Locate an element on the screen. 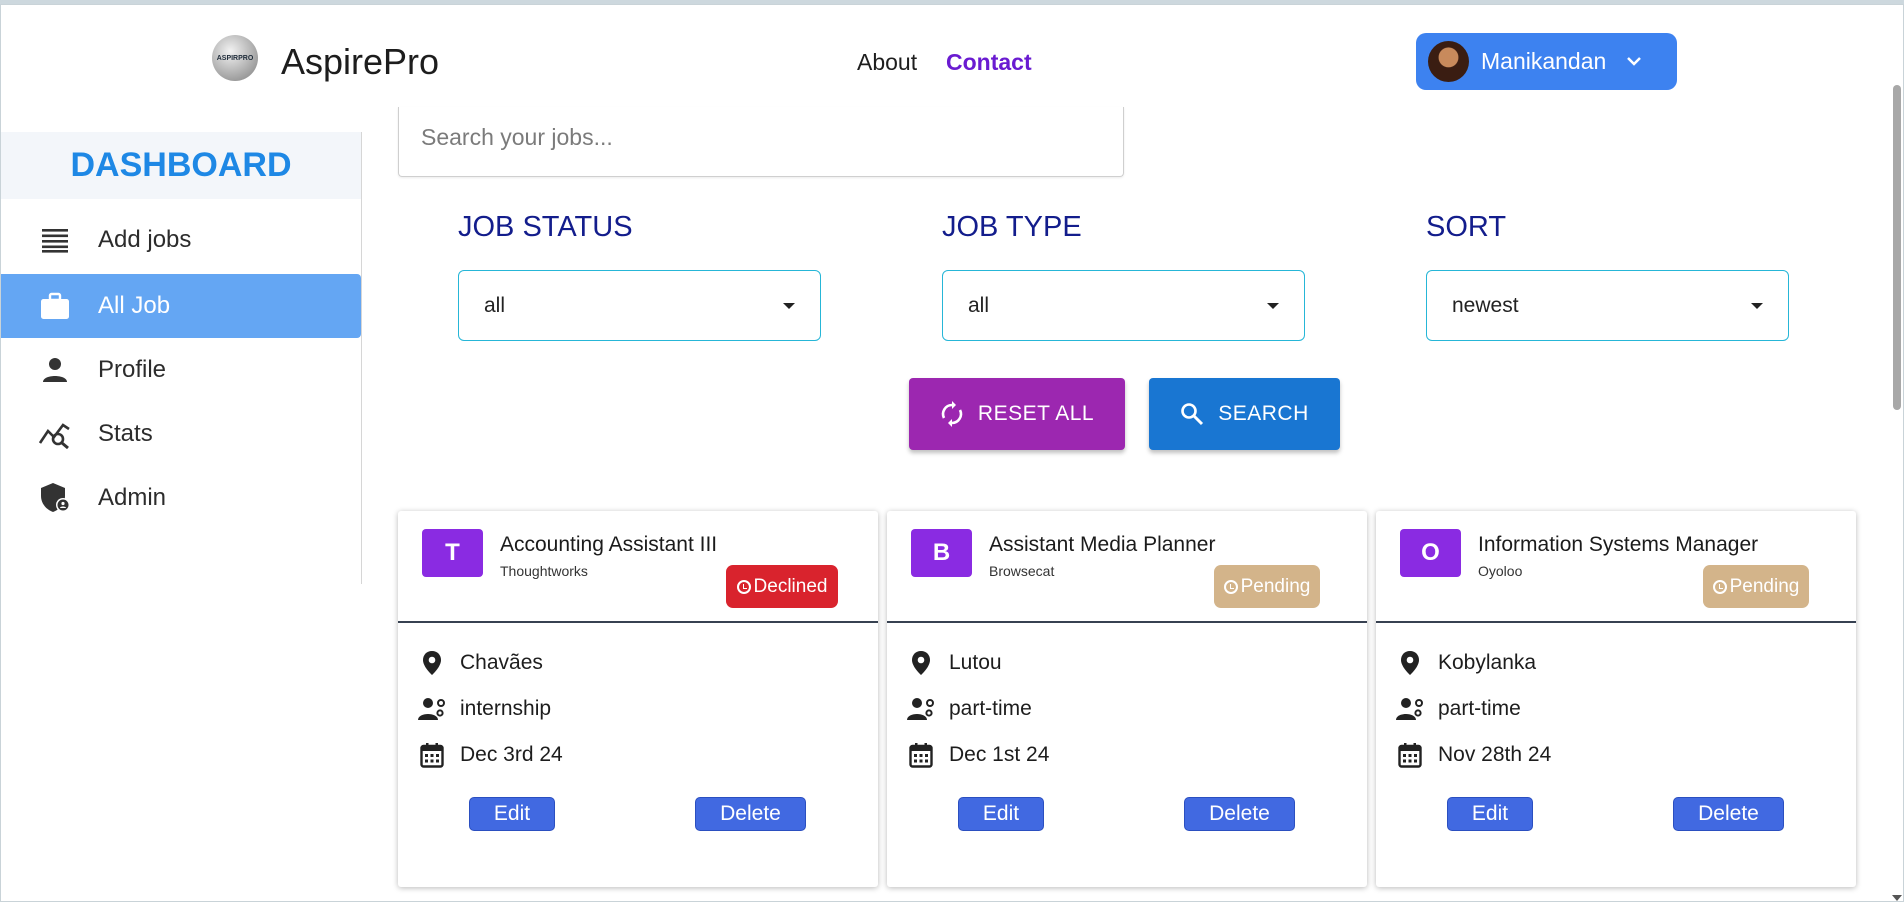 This screenshot has height=902, width=1904. sidebar-item-stats: Stats is located at coordinates (181, 434).